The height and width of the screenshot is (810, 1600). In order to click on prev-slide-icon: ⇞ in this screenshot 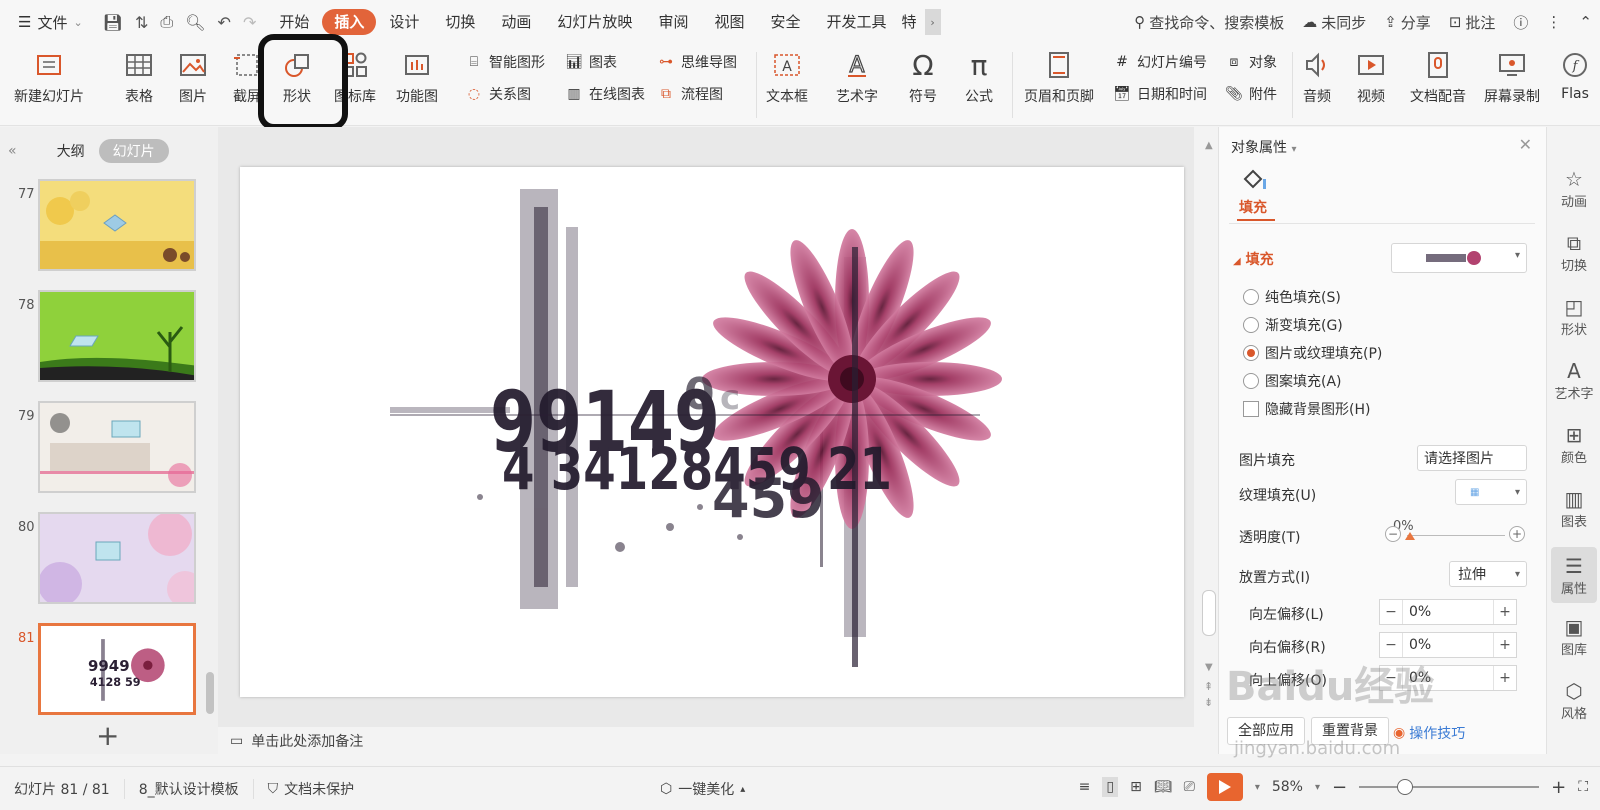, I will do `click(1208, 686)`.